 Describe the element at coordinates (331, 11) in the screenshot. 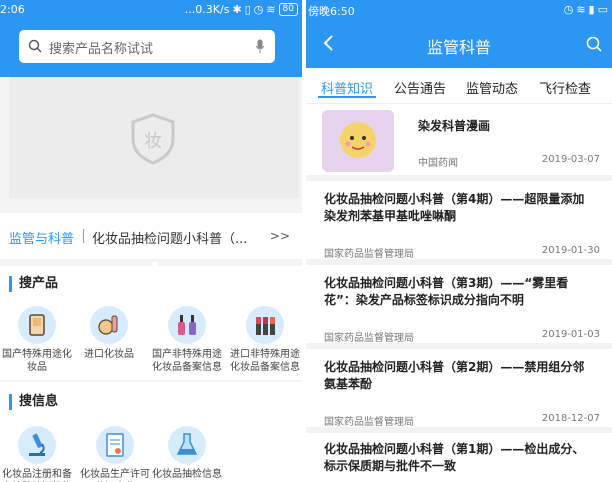

I see `status-time: 傍晚6:50` at that location.